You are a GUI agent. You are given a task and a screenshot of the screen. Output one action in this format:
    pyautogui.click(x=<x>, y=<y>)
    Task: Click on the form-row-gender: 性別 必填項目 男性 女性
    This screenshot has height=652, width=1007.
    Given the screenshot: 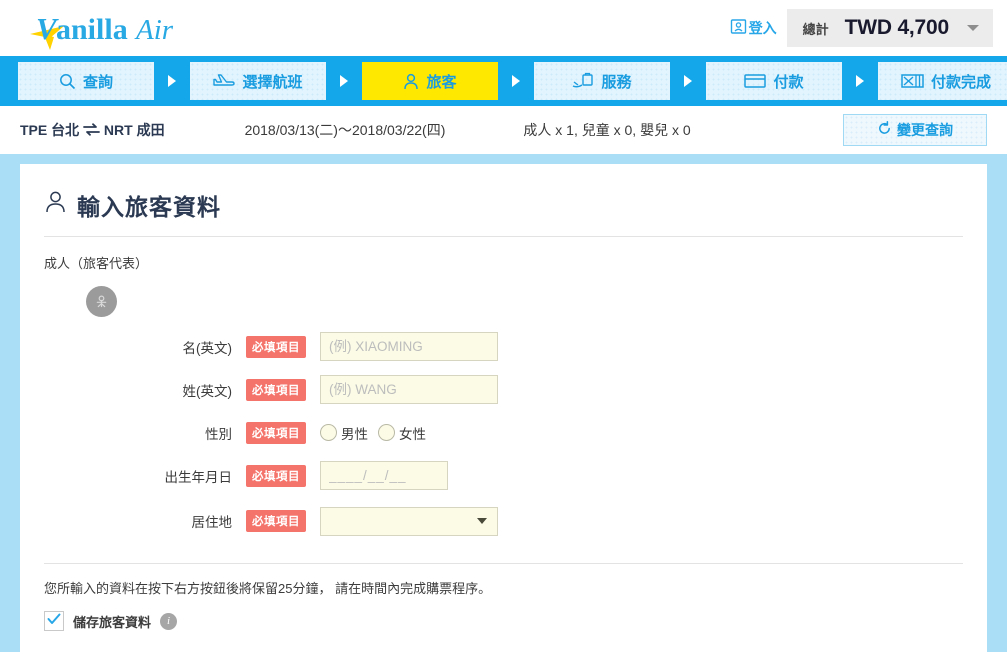 What is the action you would take?
    pyautogui.click(x=503, y=432)
    